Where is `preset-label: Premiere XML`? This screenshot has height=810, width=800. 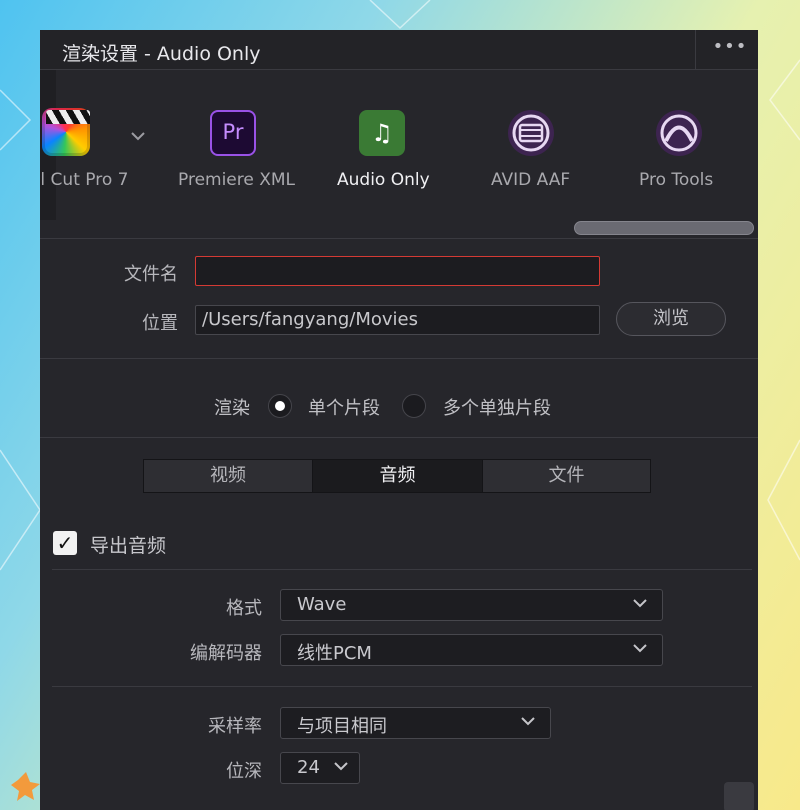 preset-label: Premiere XML is located at coordinates (237, 180).